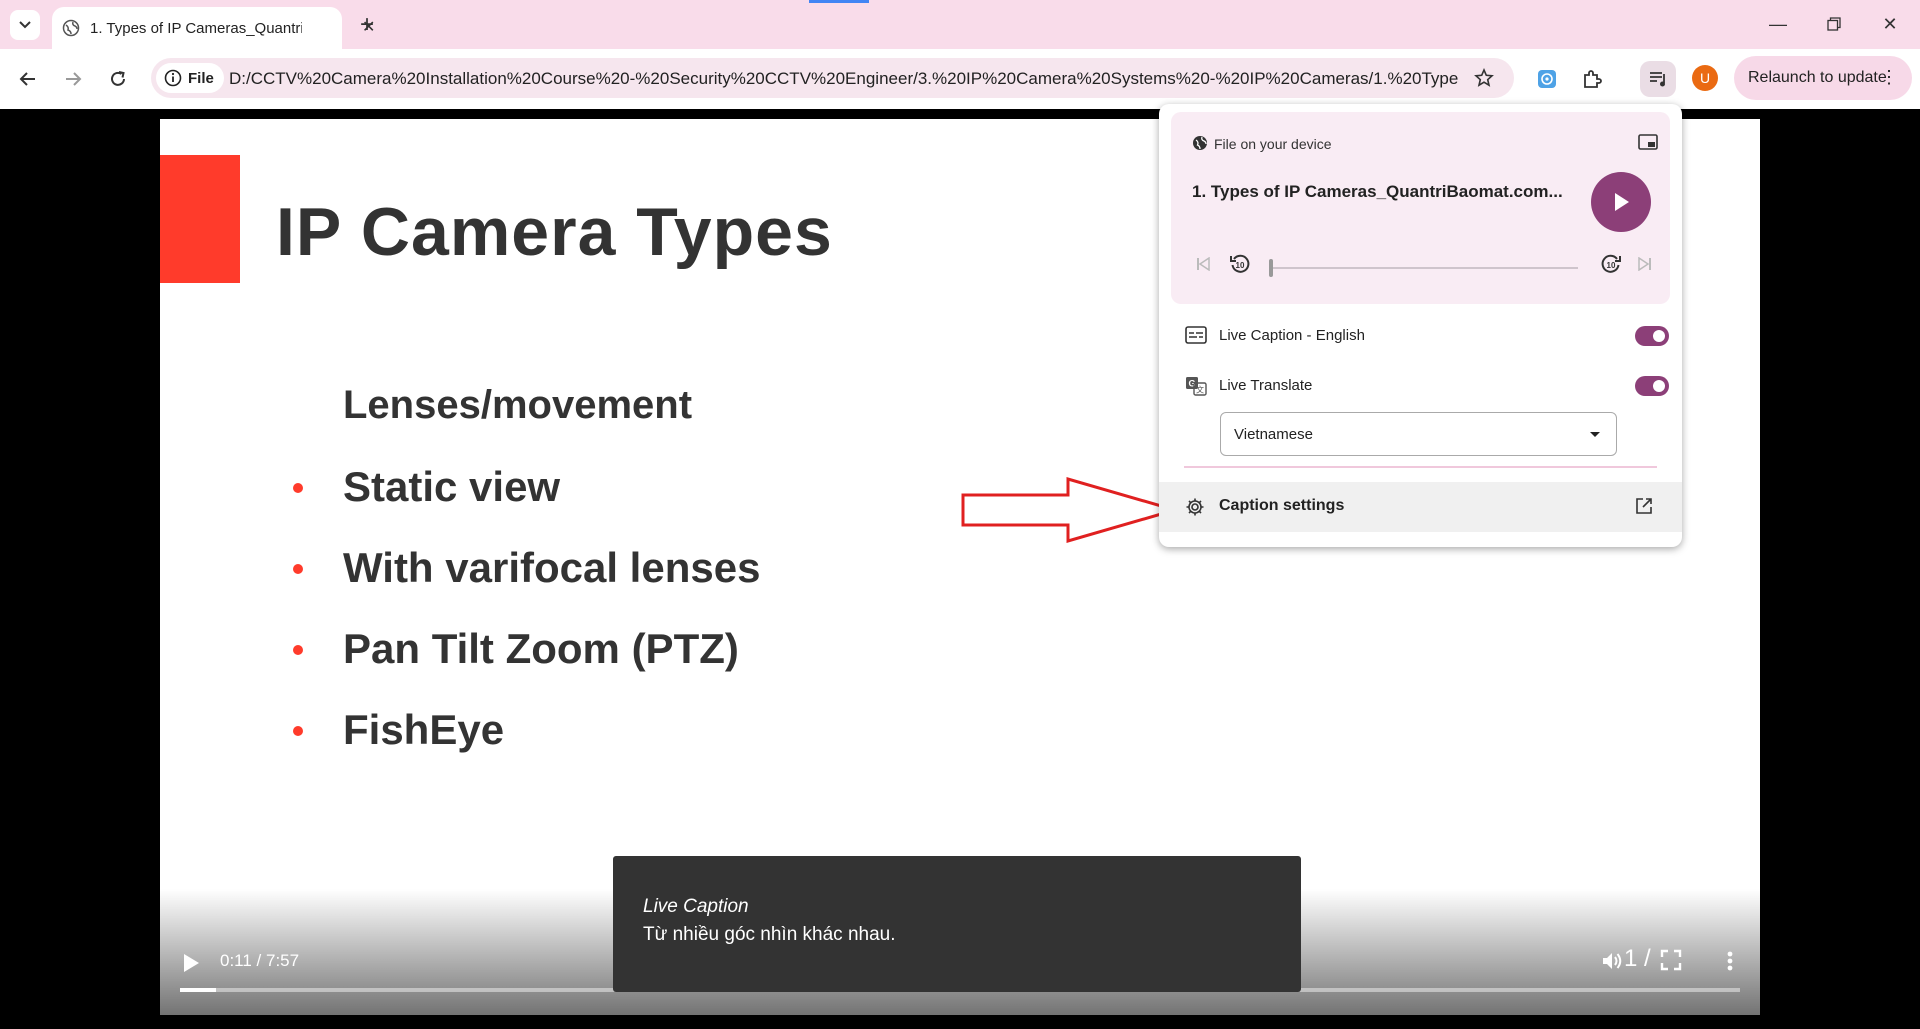  Describe the element at coordinates (173, 78) in the screenshot. I see `info-icon` at that location.